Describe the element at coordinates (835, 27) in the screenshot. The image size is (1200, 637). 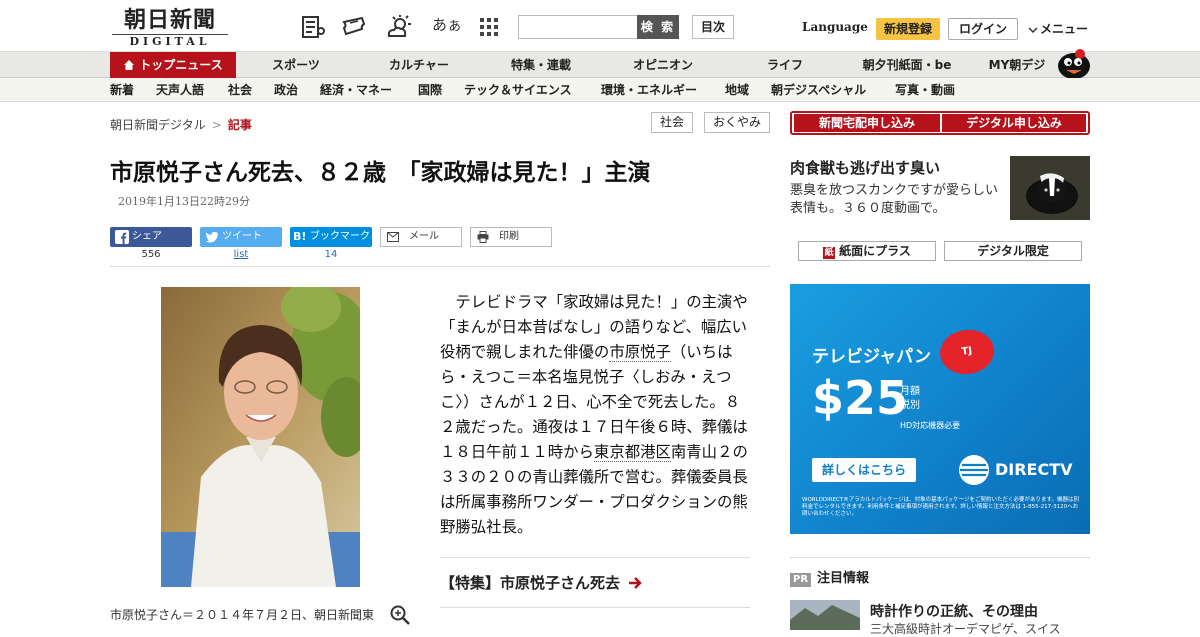
I see `language-link: Language` at that location.